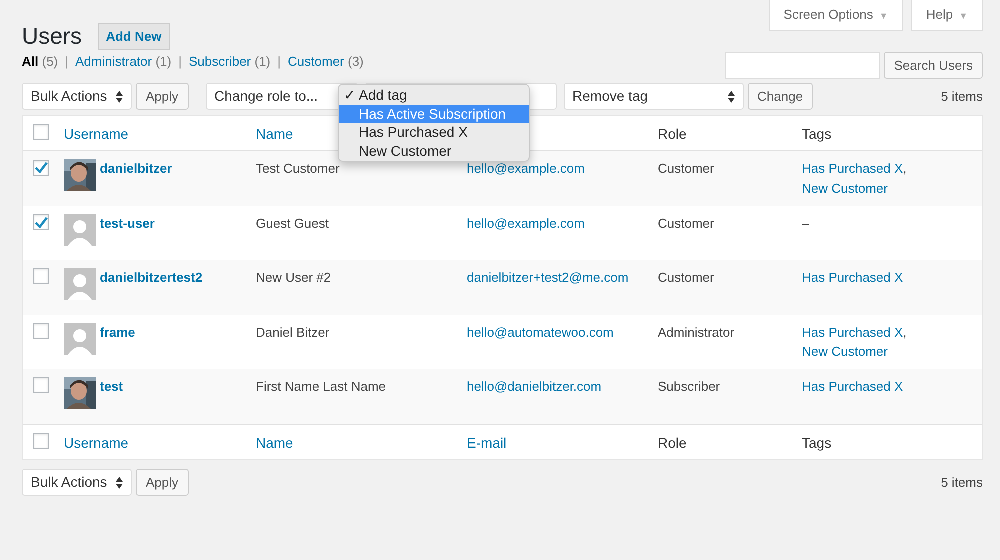 The image size is (1000, 560). Describe the element at coordinates (321, 386) in the screenshot. I see `name-text: First Name Last Name` at that location.